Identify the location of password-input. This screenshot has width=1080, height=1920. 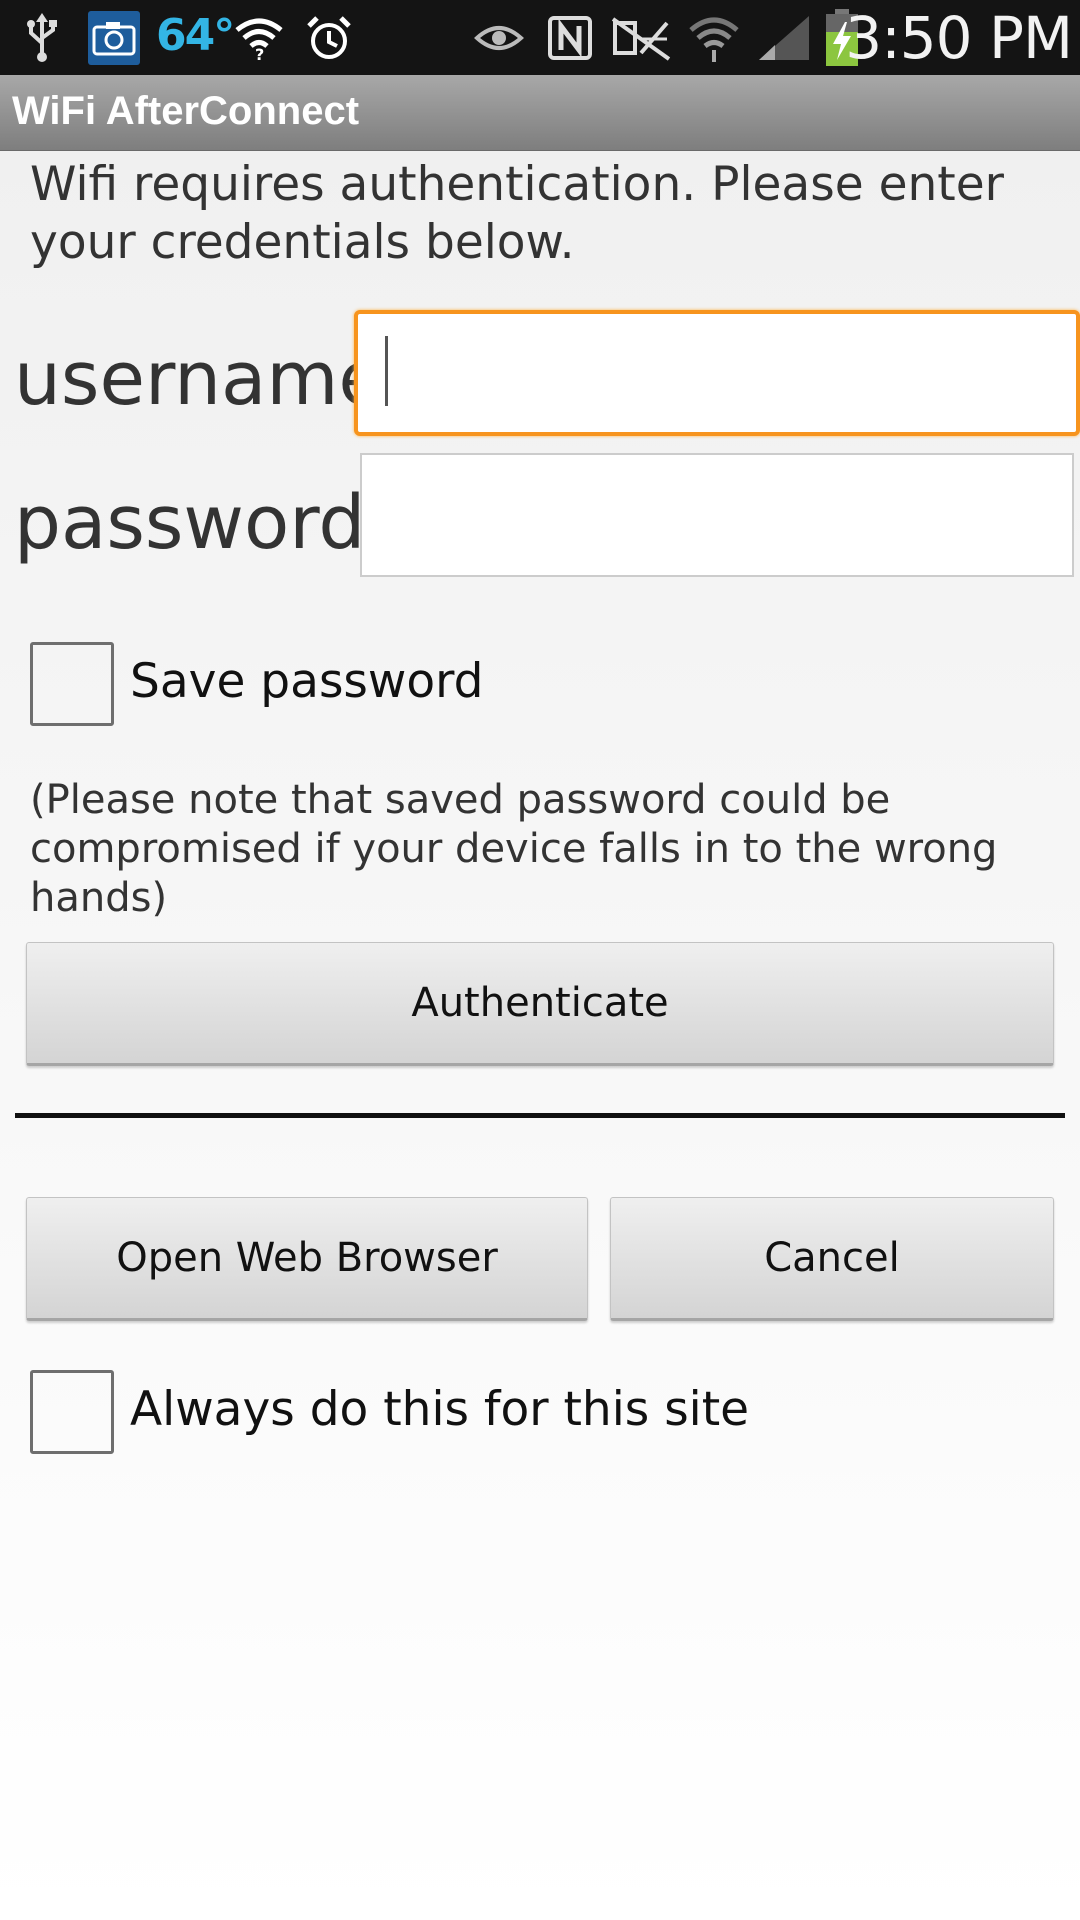
(717, 515).